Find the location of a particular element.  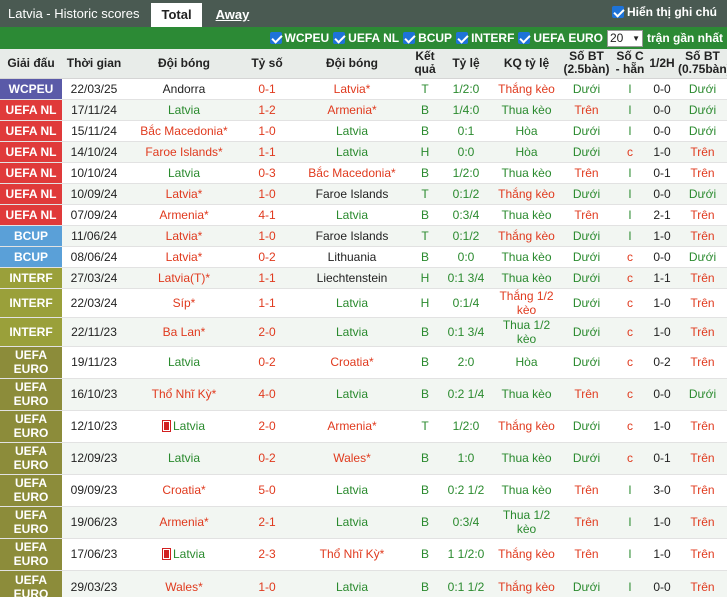

score-cell: 2-0 is located at coordinates (267, 332).